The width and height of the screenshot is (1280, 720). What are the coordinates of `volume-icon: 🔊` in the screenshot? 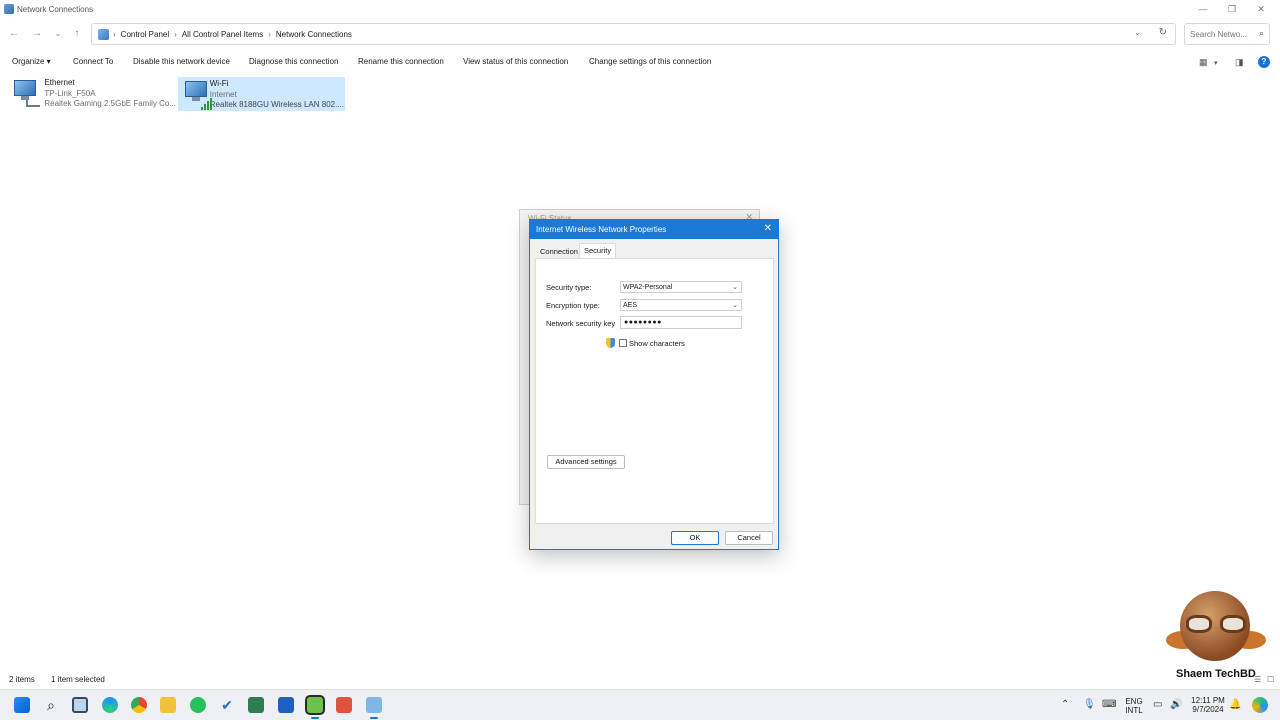 It's located at (1176, 704).